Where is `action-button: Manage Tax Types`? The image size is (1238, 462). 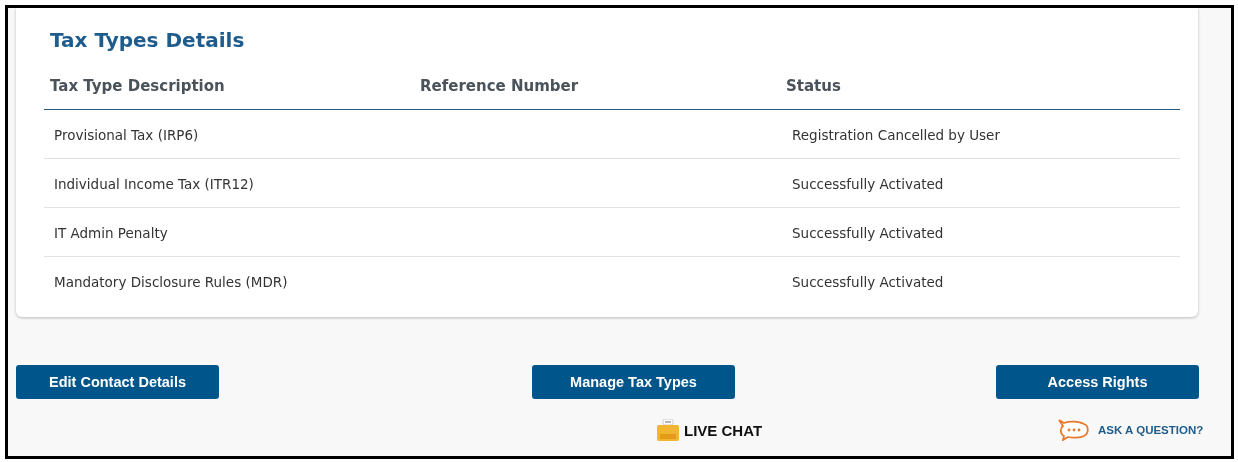
action-button: Manage Tax Types is located at coordinates (633, 382).